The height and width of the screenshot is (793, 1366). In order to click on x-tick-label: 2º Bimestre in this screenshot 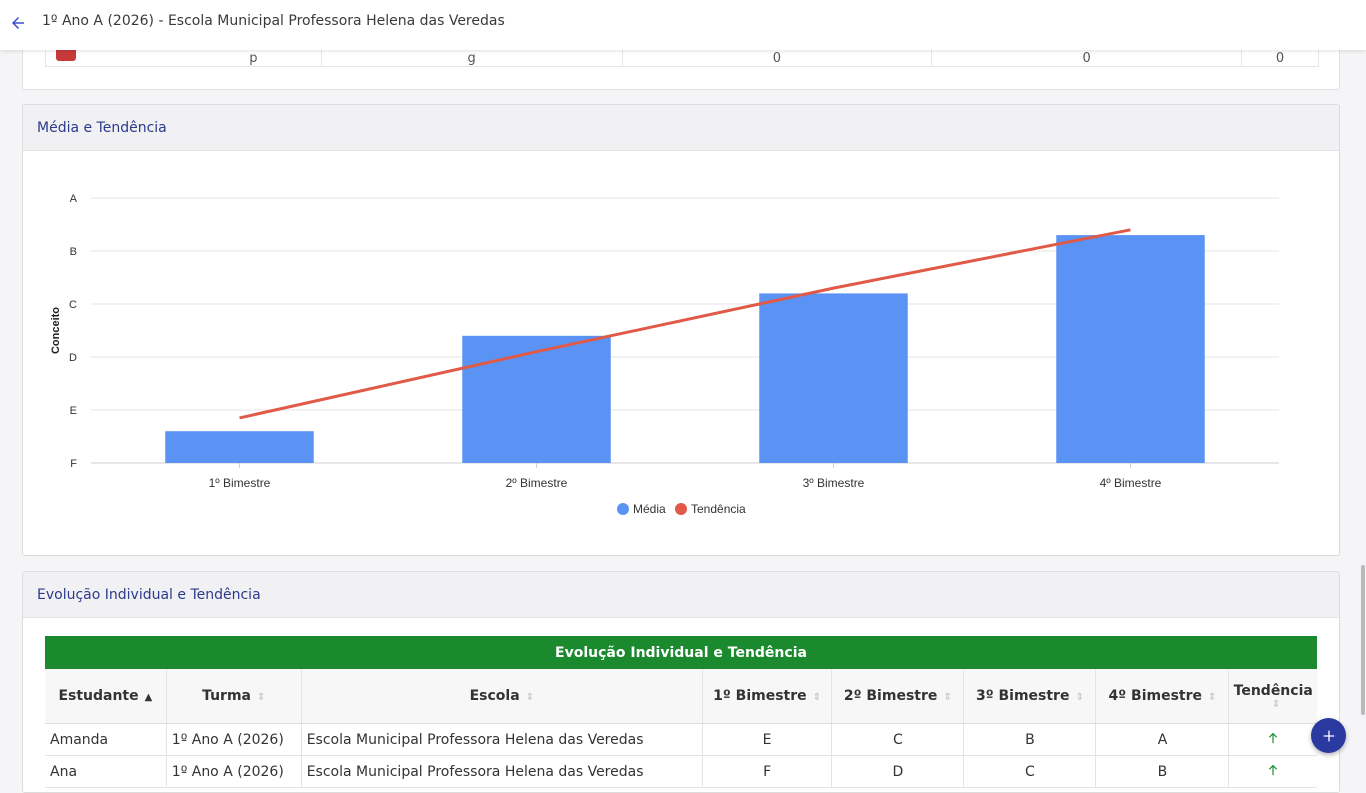, I will do `click(537, 483)`.